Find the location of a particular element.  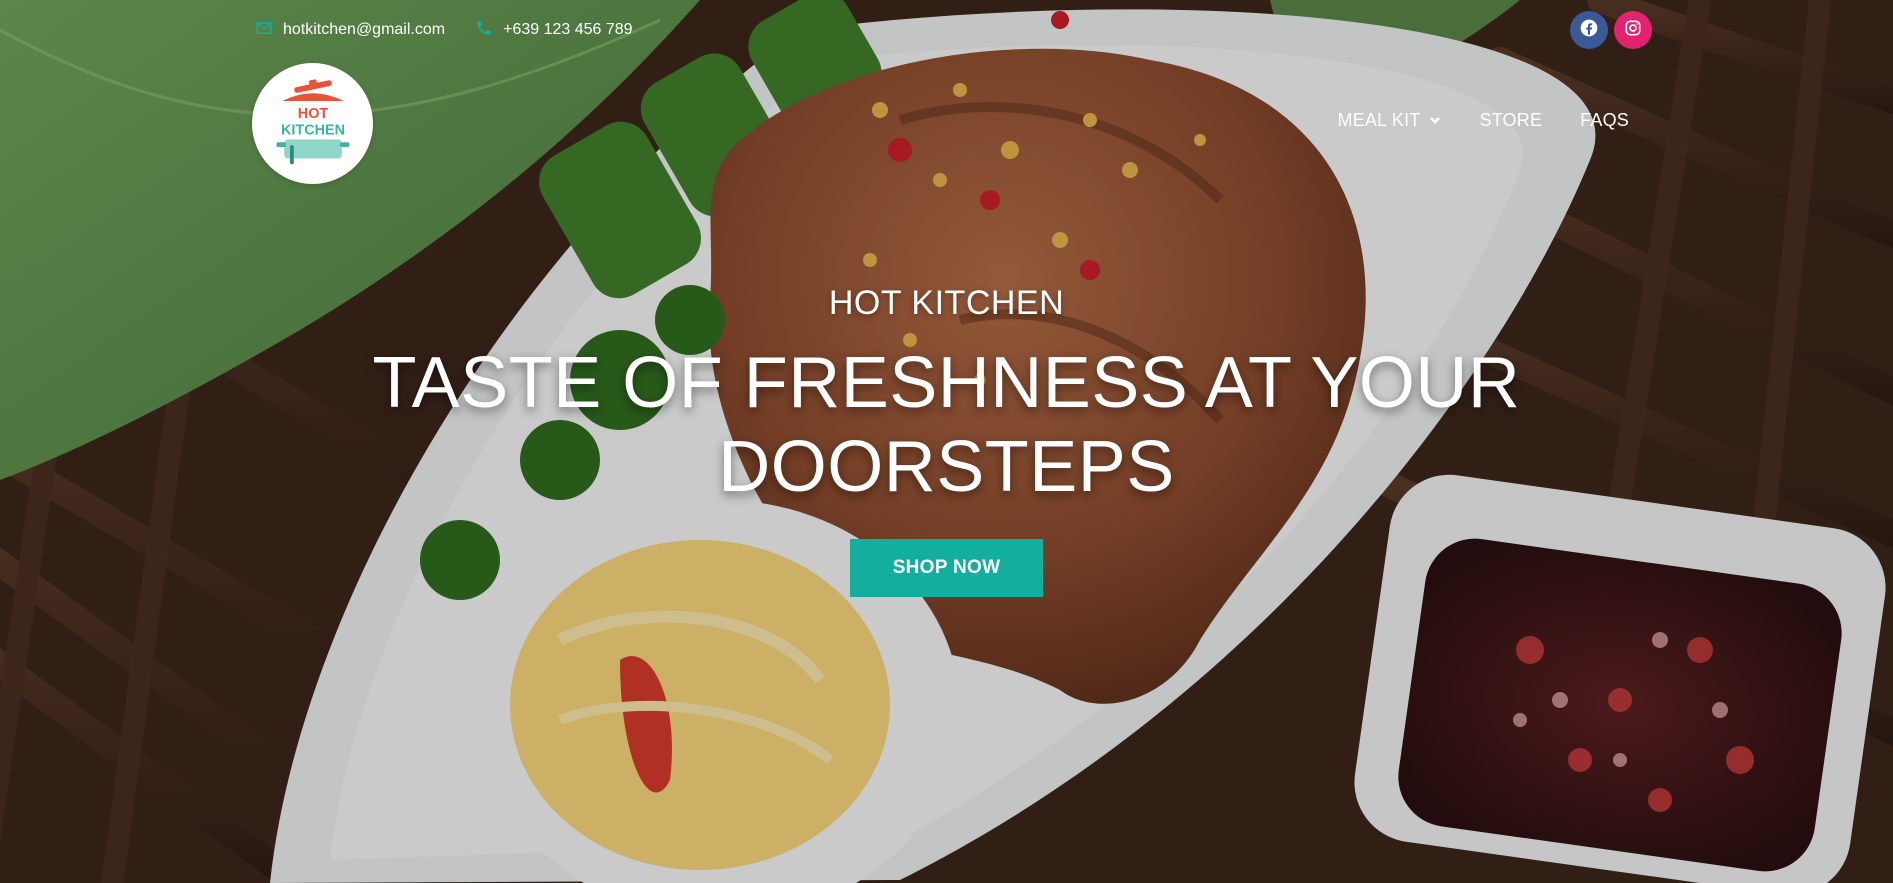

instagram-button is located at coordinates (1633, 30).